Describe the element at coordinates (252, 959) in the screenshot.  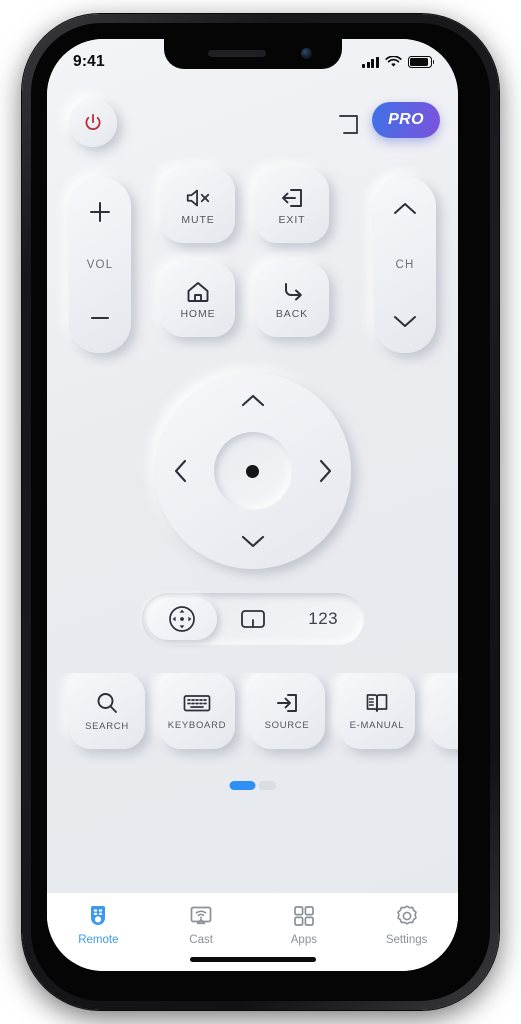
I see `home-indicator` at that location.